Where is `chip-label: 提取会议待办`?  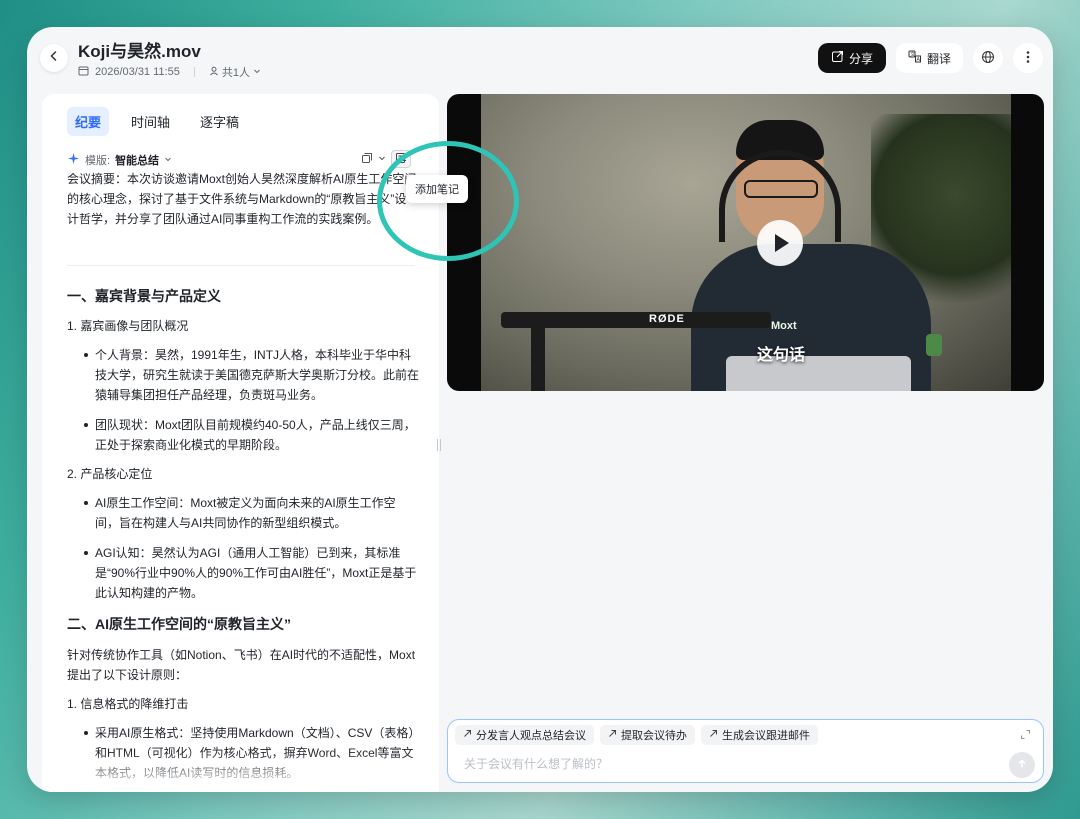 chip-label: 提取会议待办 is located at coordinates (654, 736).